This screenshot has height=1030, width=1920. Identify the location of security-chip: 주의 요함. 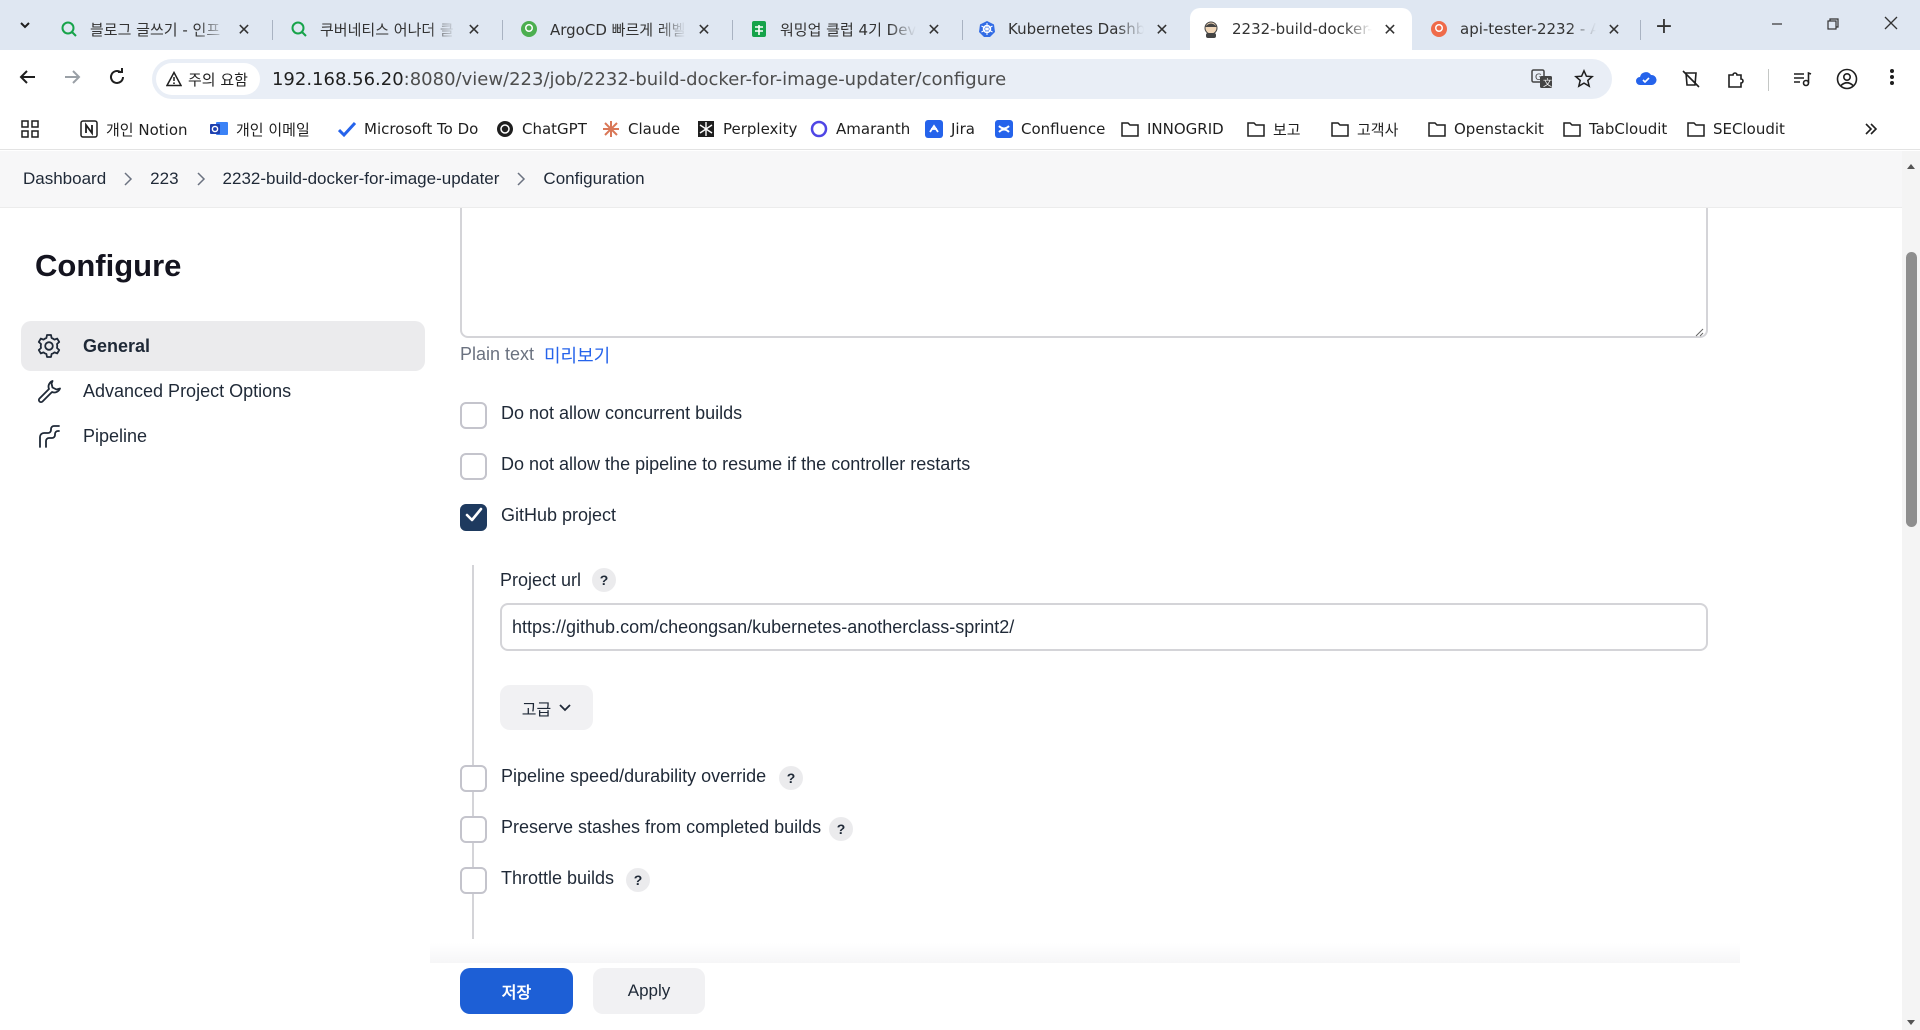
(208, 79).